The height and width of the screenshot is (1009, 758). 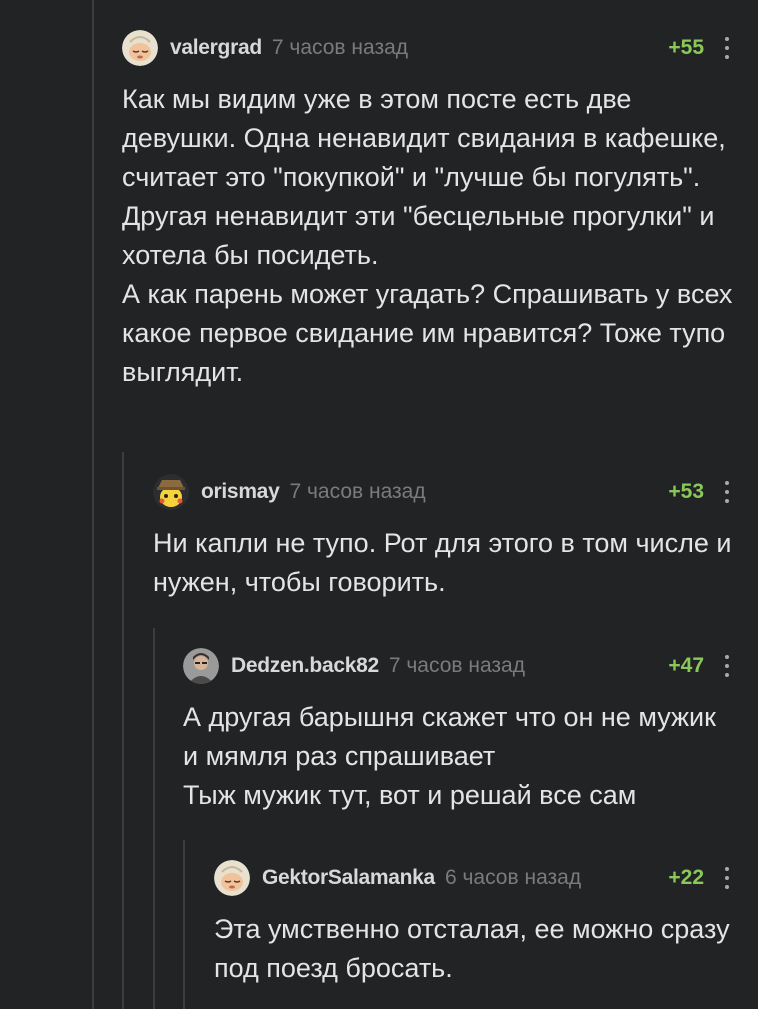 I want to click on person-photo-avatar, so click(x=201, y=666).